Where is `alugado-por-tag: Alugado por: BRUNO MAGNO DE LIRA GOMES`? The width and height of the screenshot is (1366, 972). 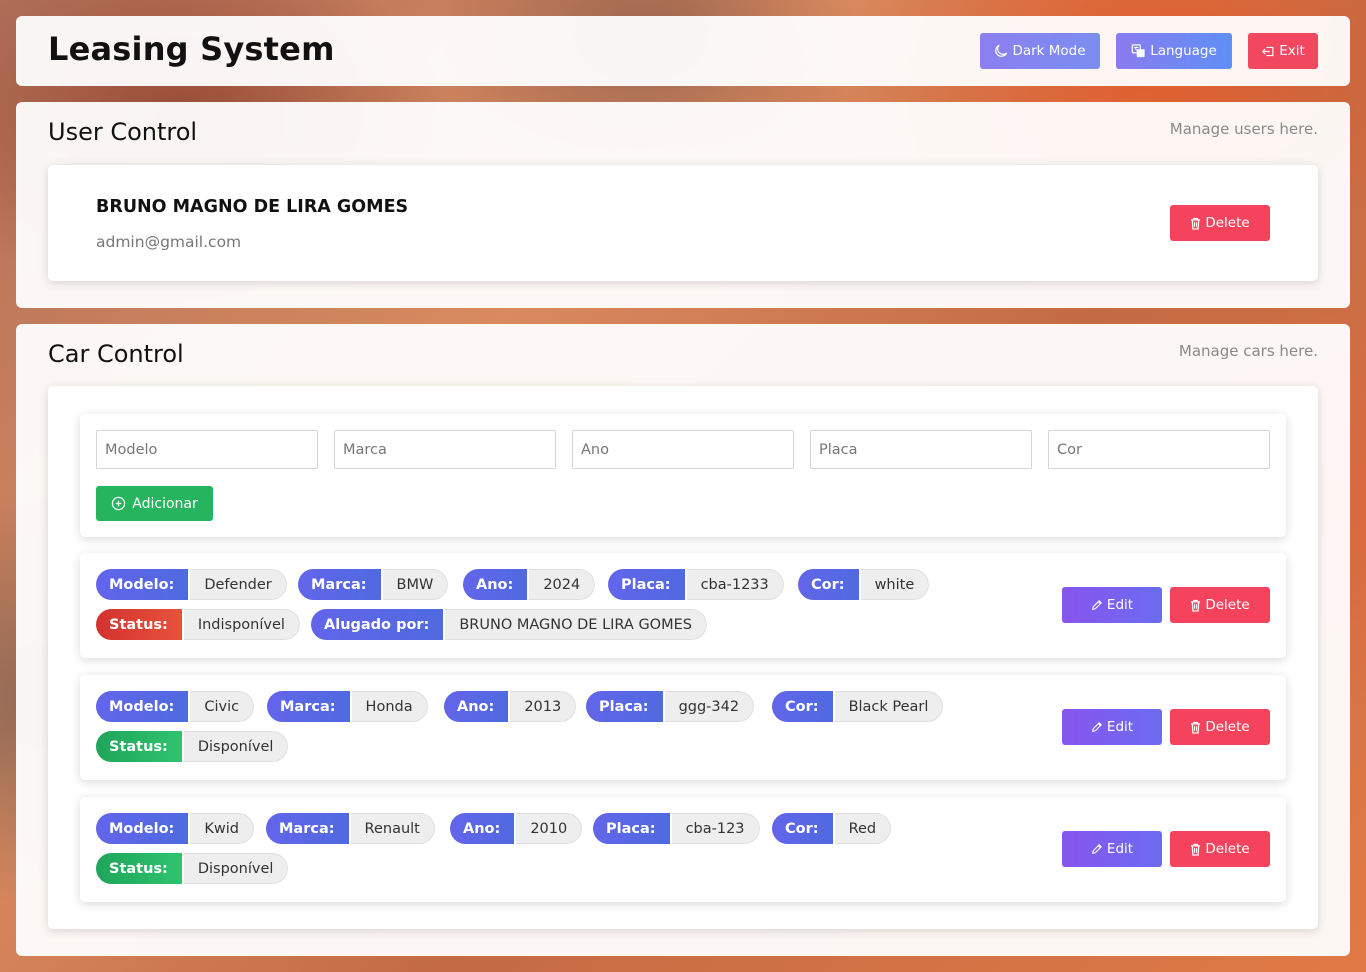 alugado-por-tag: Alugado por: BRUNO MAGNO DE LIRA GOMES is located at coordinates (509, 624).